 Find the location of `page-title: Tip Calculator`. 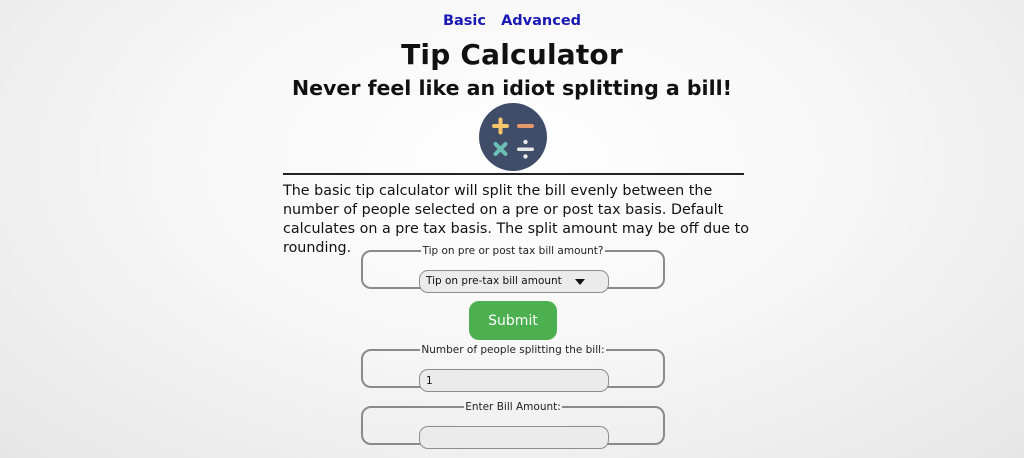

page-title: Tip Calculator is located at coordinates (512, 54).